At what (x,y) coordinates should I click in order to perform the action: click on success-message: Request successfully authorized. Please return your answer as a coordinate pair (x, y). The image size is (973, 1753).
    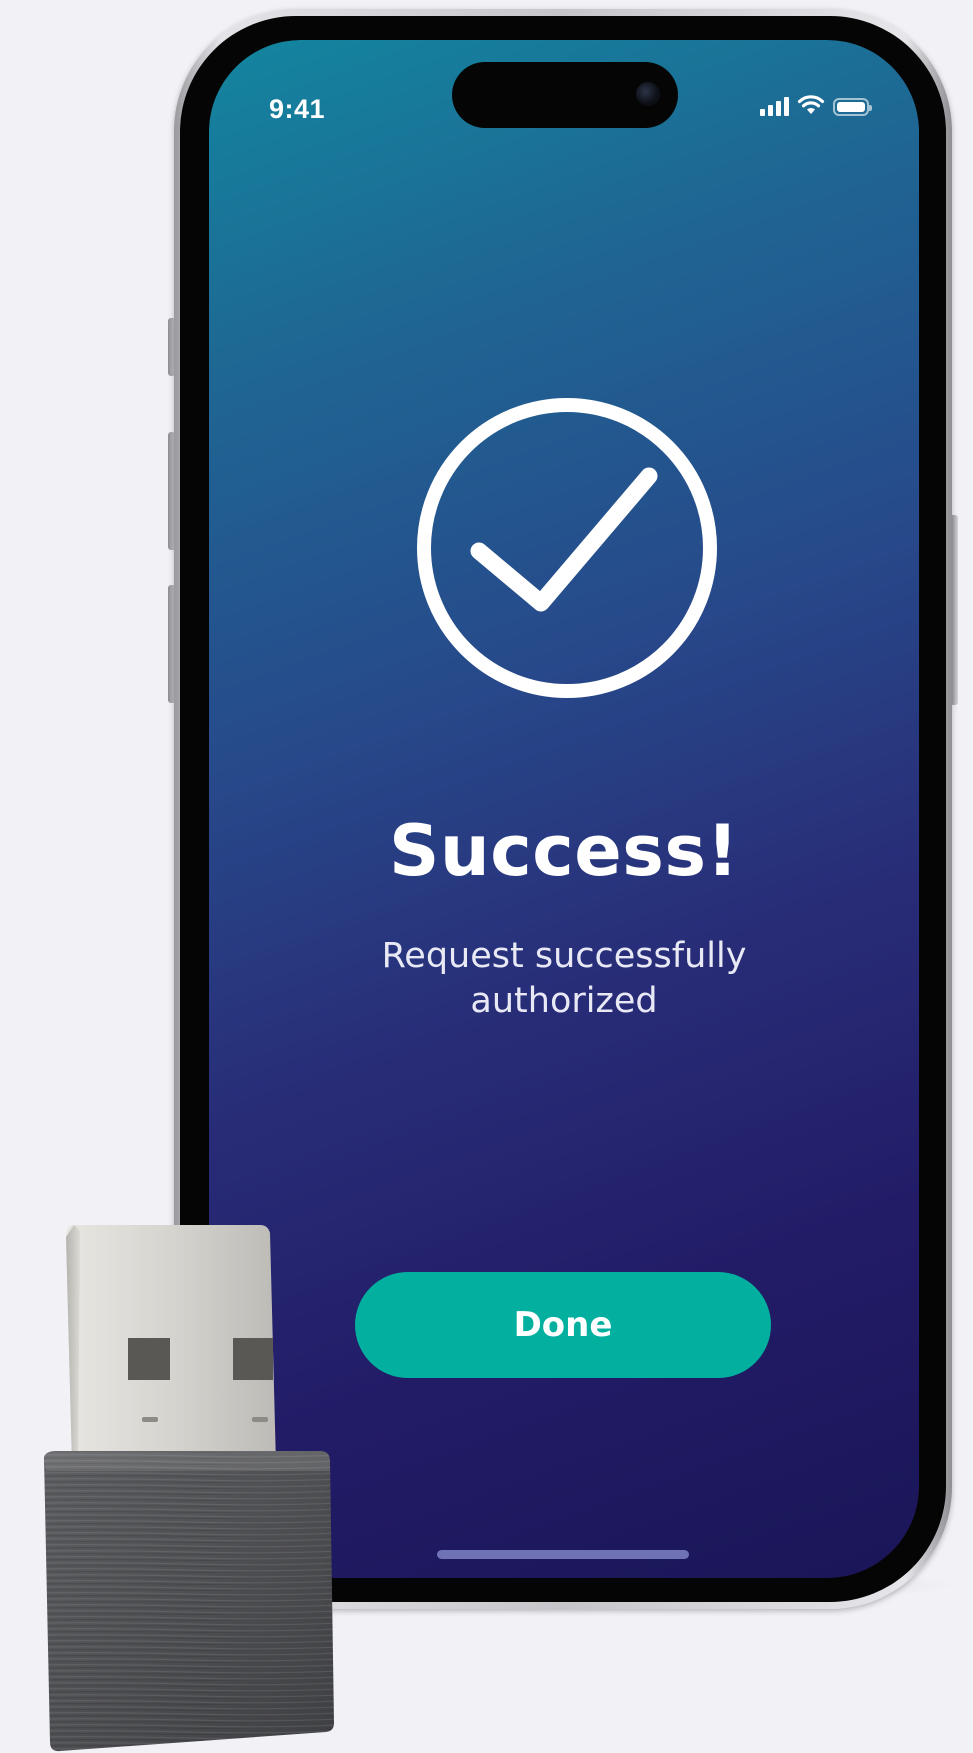
    Looking at the image, I should click on (564, 978).